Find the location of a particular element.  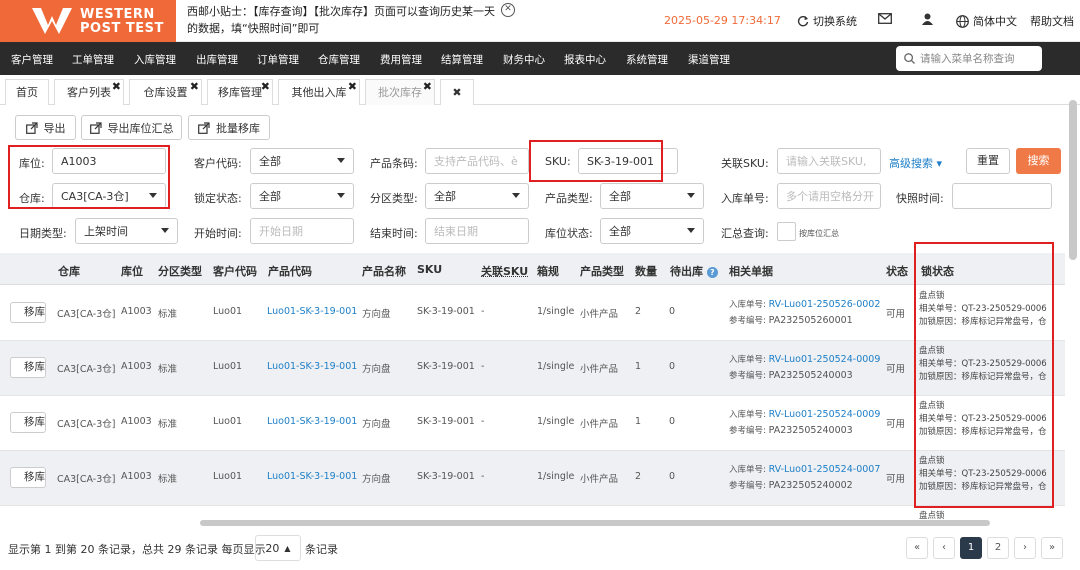

inbound-no-label: 入库单号: is located at coordinates (745, 198).